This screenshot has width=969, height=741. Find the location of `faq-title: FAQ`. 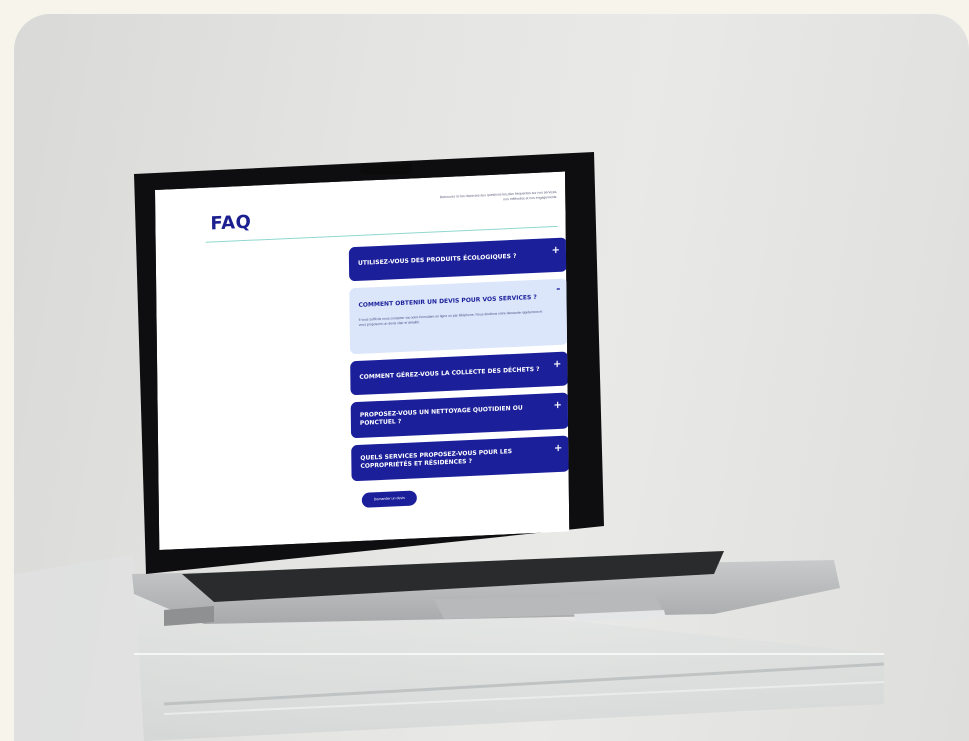

faq-title: FAQ is located at coordinates (231, 223).